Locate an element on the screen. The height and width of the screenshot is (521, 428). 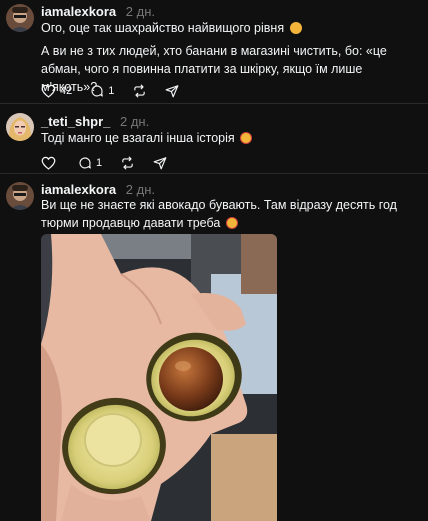
post-actions: 1 is located at coordinates (113, 163).